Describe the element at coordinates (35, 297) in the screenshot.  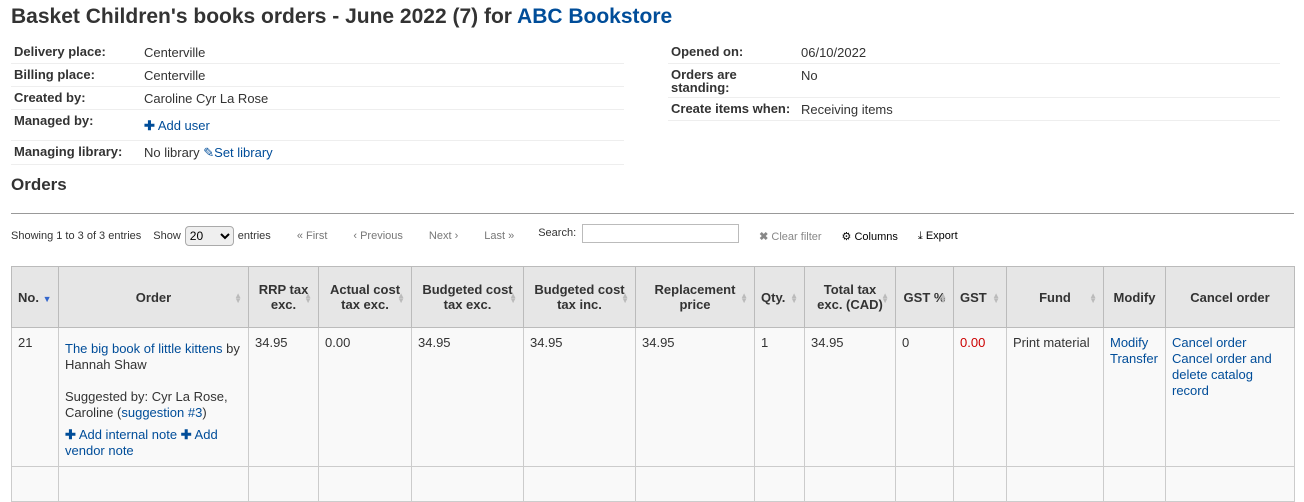
I see `col-no: No. ▼` at that location.